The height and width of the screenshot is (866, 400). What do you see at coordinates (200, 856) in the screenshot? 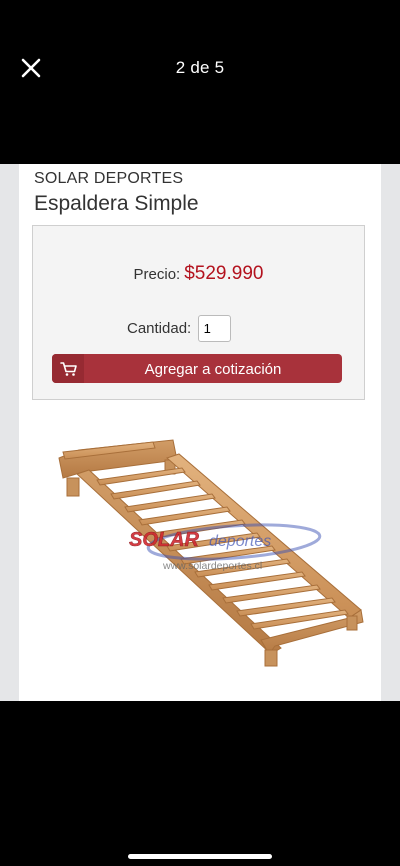
I see `home-indicator` at bounding box center [200, 856].